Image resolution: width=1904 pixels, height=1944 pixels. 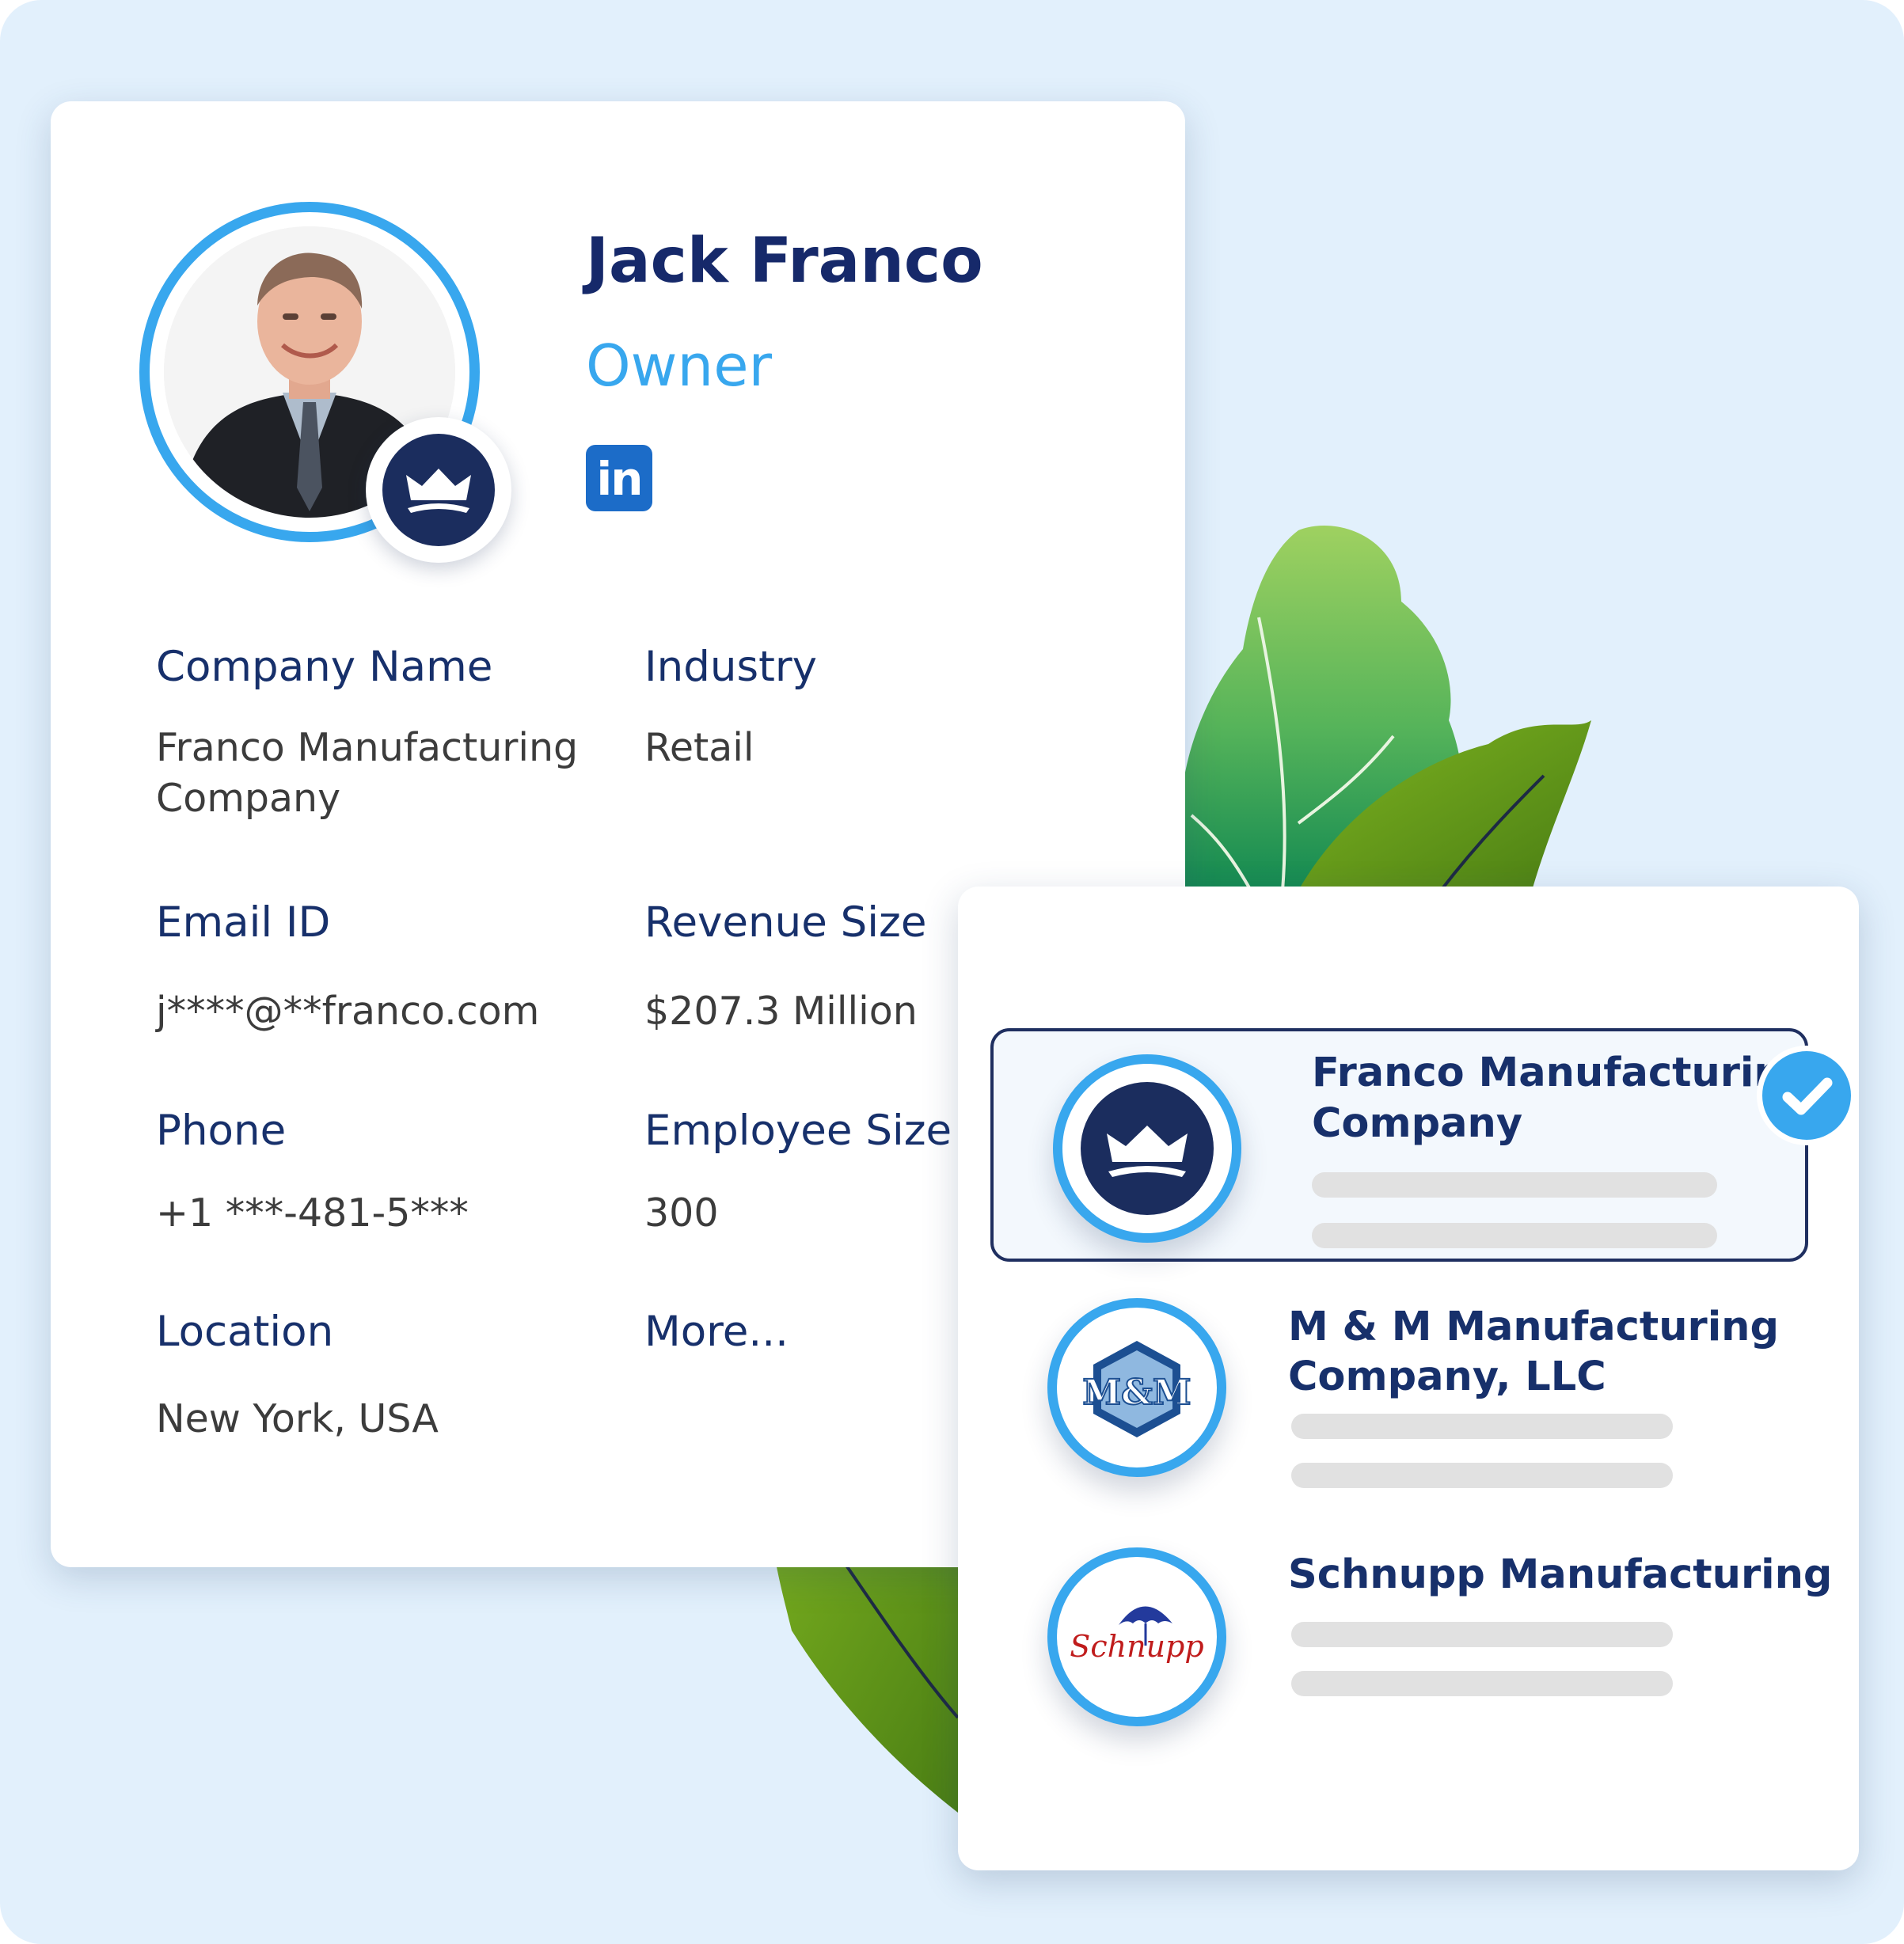 I want to click on profile-role: Owner, so click(x=679, y=365).